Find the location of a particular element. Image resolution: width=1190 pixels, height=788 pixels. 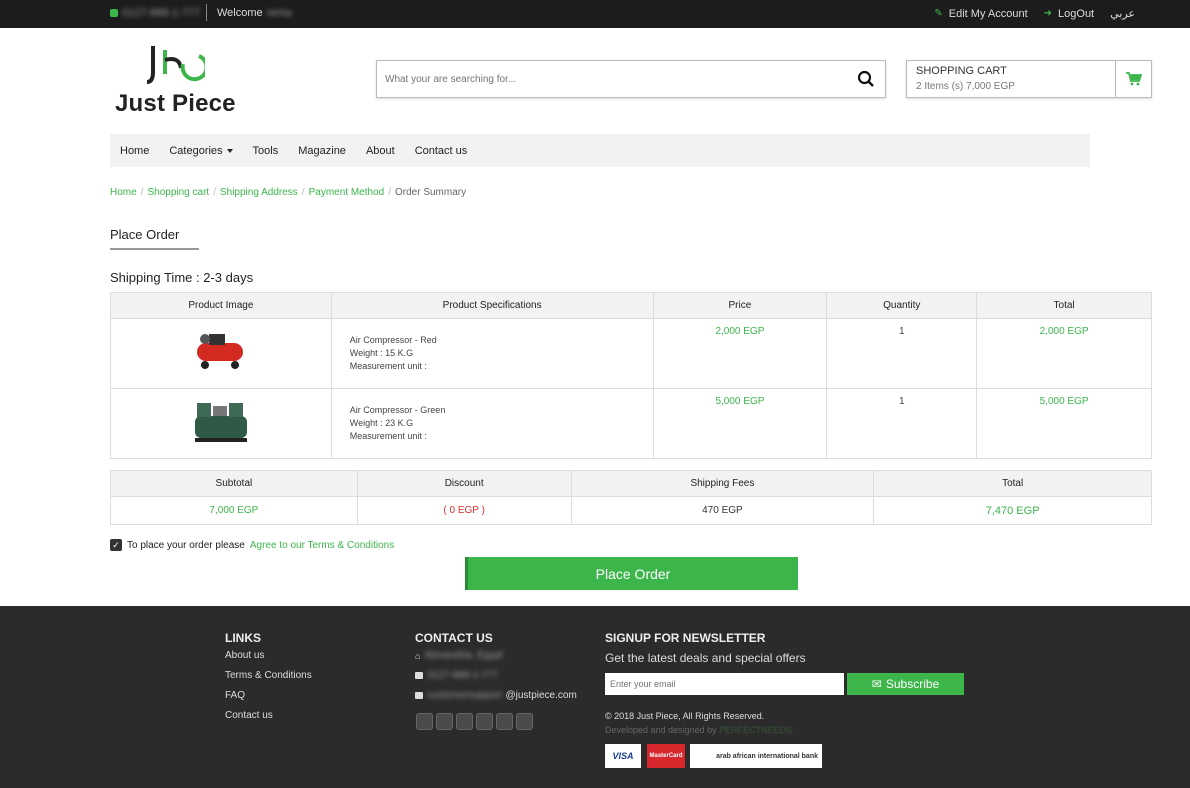

nav-item-tools: Tools is located at coordinates (266, 151).